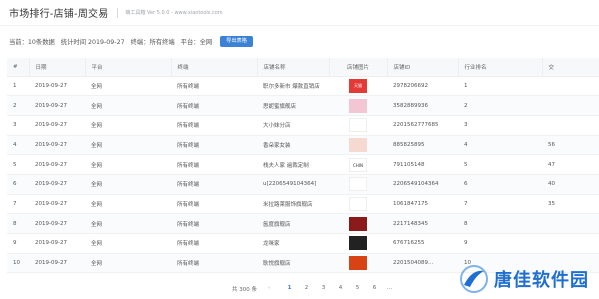  I want to click on column-header: 店铺ID, so click(423, 67).